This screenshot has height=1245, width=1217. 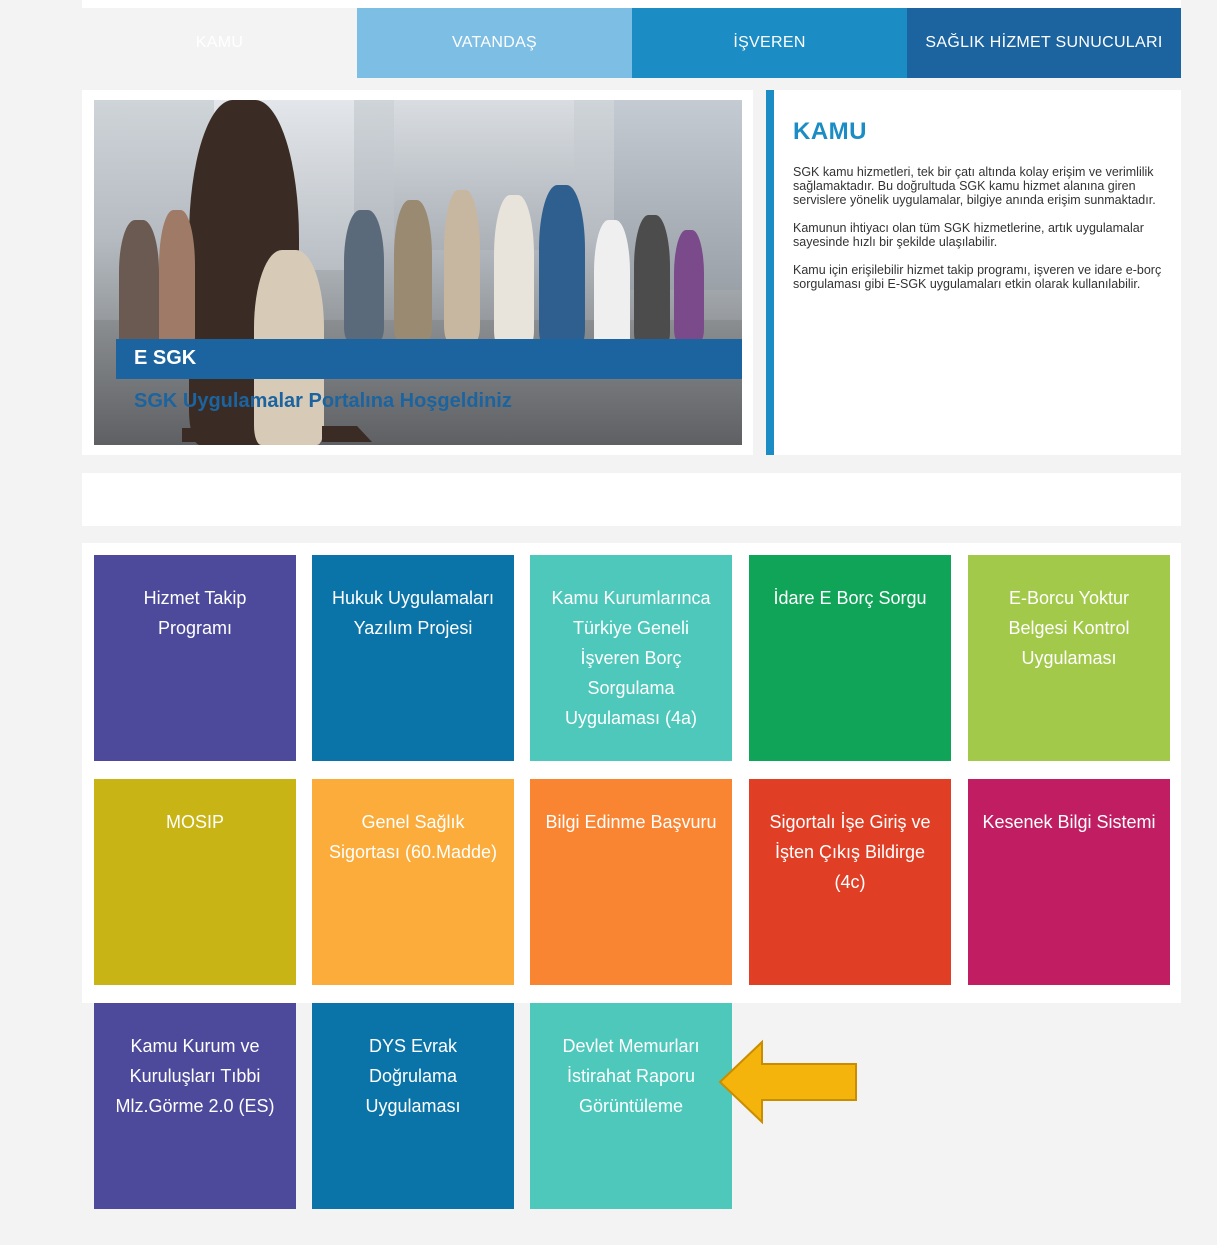 I want to click on tab-kamu: KAMU, so click(x=219, y=43).